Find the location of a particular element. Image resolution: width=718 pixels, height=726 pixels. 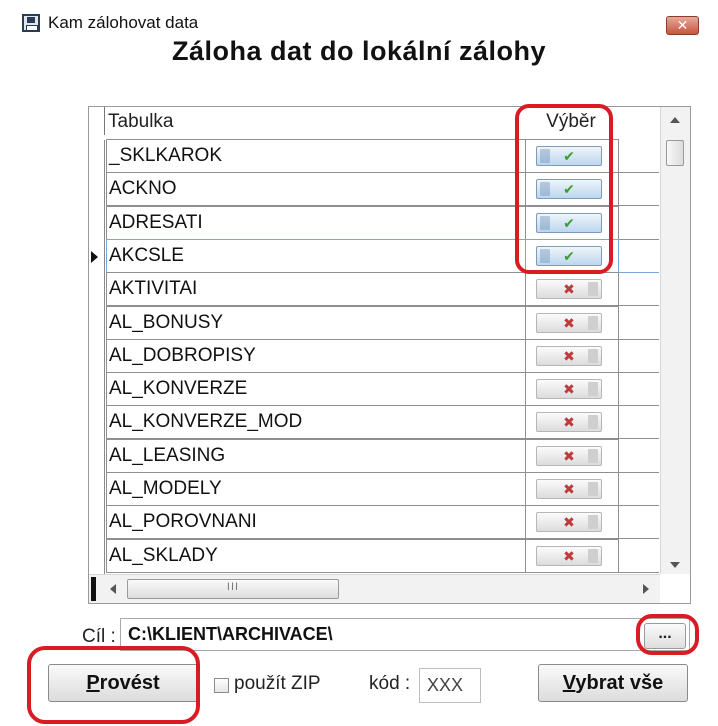

table-row: AL_SKLADY ✖ is located at coordinates (374, 556).